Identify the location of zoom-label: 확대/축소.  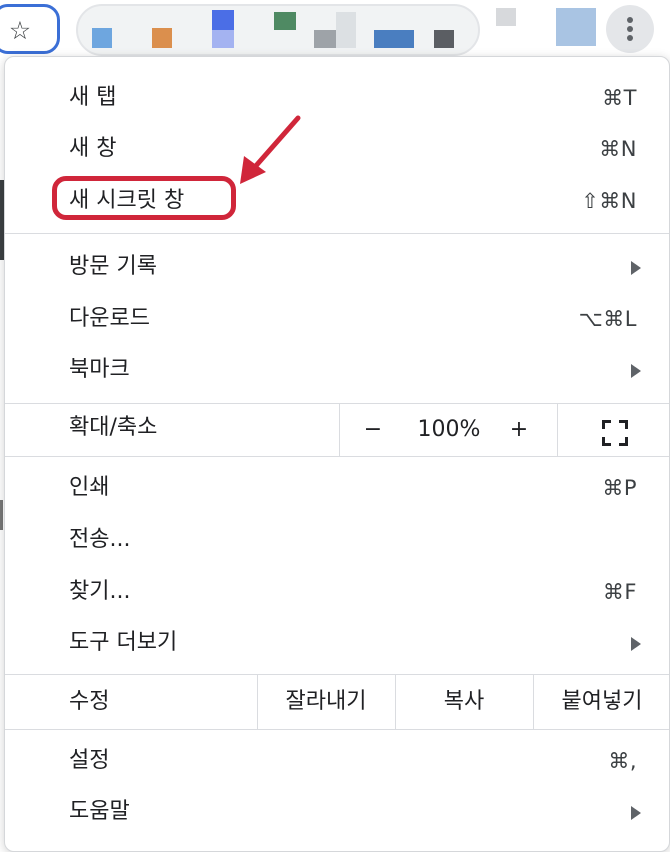
(113, 427).